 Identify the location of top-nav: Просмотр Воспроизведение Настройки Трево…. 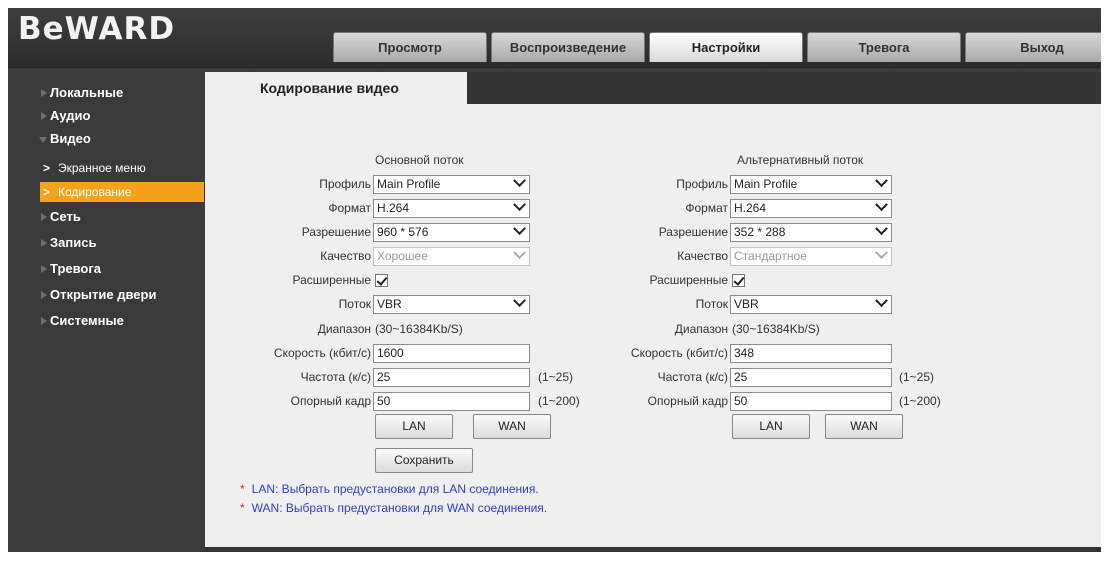
(717, 47).